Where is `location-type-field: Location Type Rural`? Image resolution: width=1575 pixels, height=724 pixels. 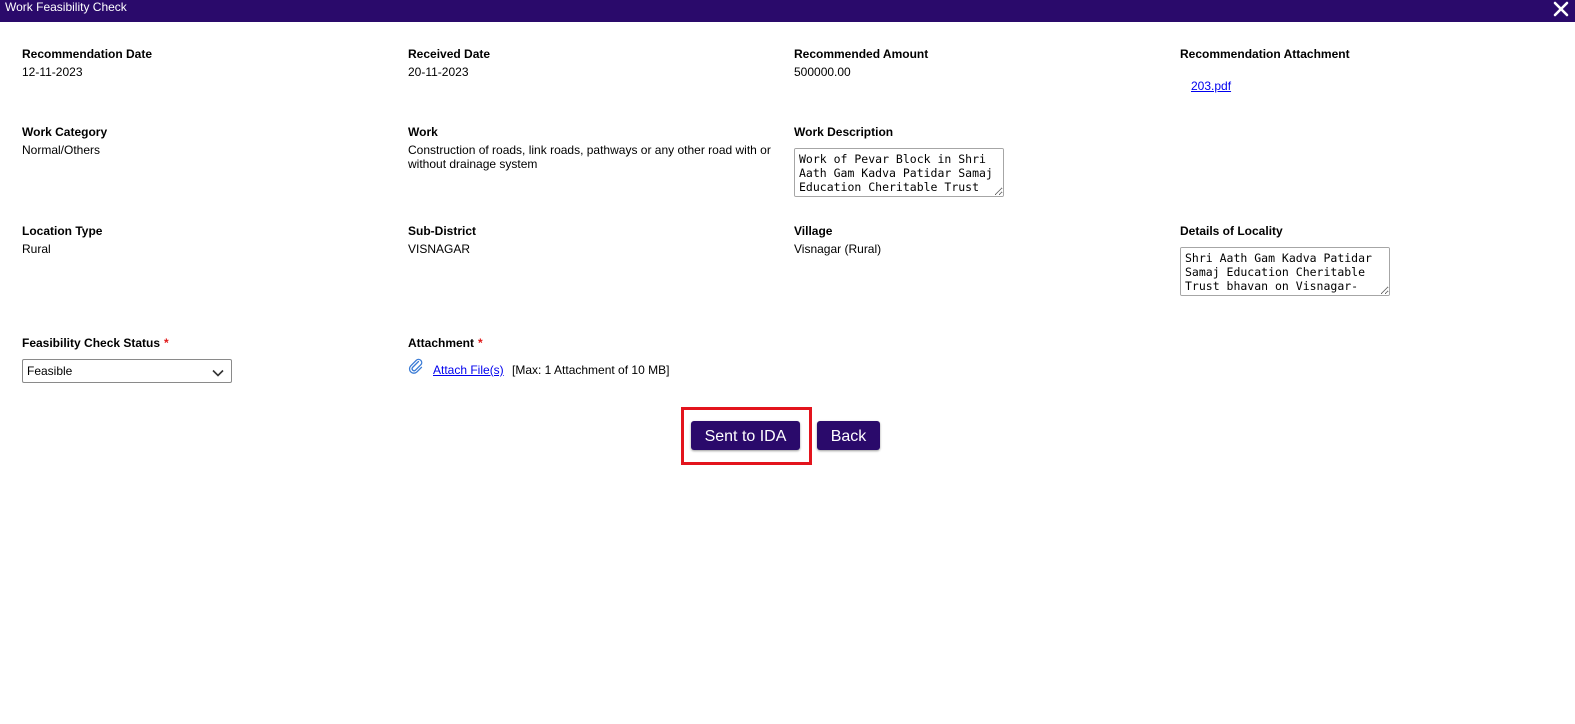
location-type-field: Location Type Rural is located at coordinates (62, 240).